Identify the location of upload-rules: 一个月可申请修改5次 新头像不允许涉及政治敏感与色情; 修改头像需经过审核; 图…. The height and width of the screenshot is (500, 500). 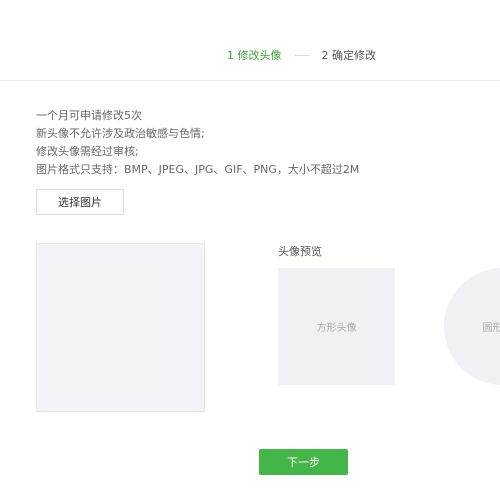
(197, 143).